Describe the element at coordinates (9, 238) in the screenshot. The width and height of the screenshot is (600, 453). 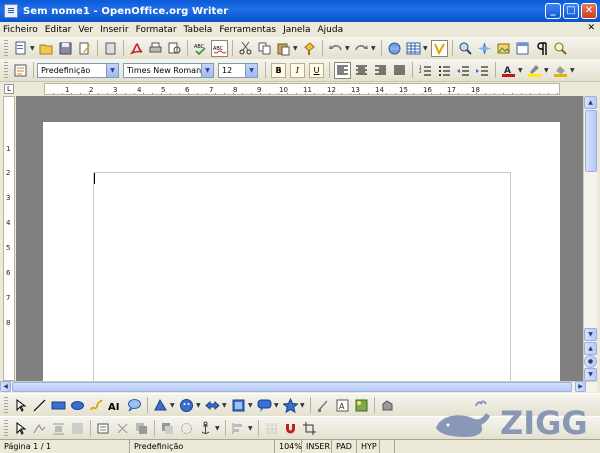
I see `vertical-ruler: 1 2 3 4 5 6 7 8` at that location.